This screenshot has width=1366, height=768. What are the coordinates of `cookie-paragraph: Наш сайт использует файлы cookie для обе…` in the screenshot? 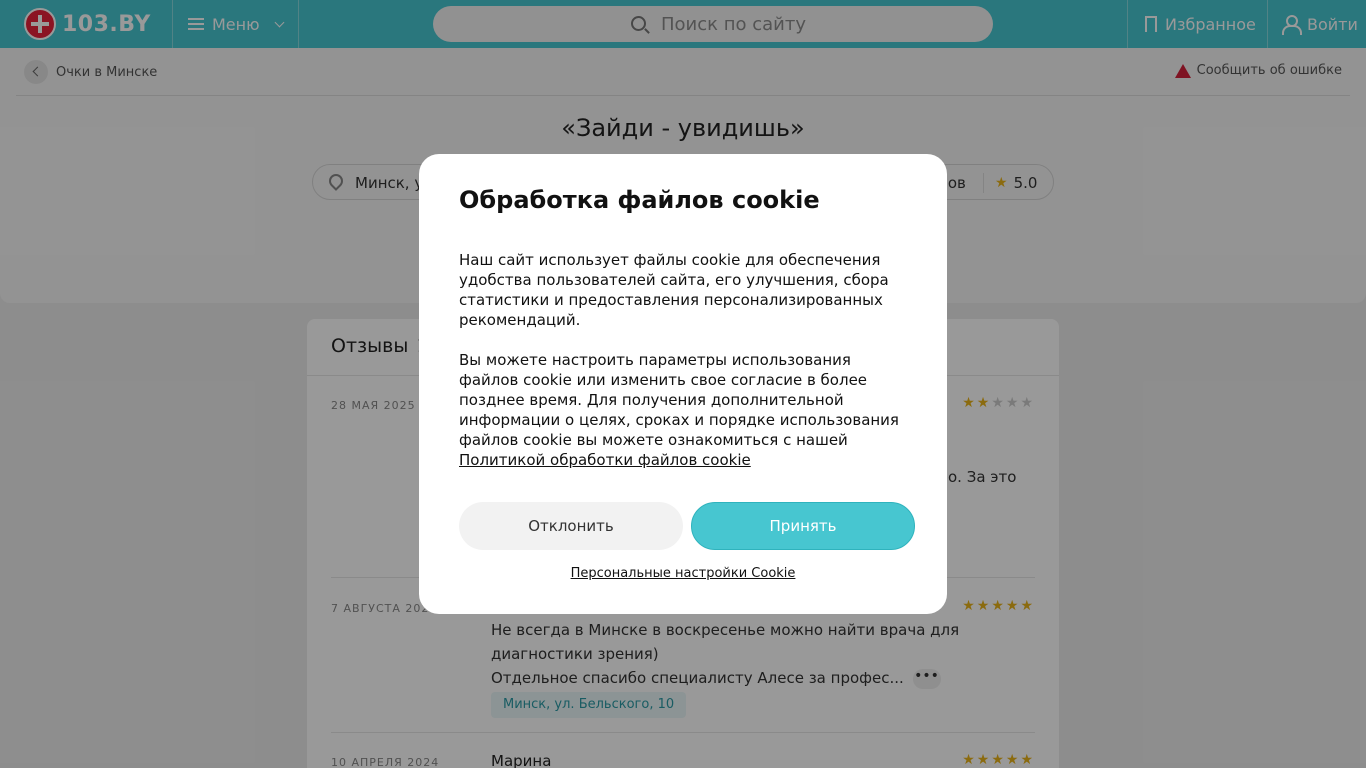 It's located at (674, 290).